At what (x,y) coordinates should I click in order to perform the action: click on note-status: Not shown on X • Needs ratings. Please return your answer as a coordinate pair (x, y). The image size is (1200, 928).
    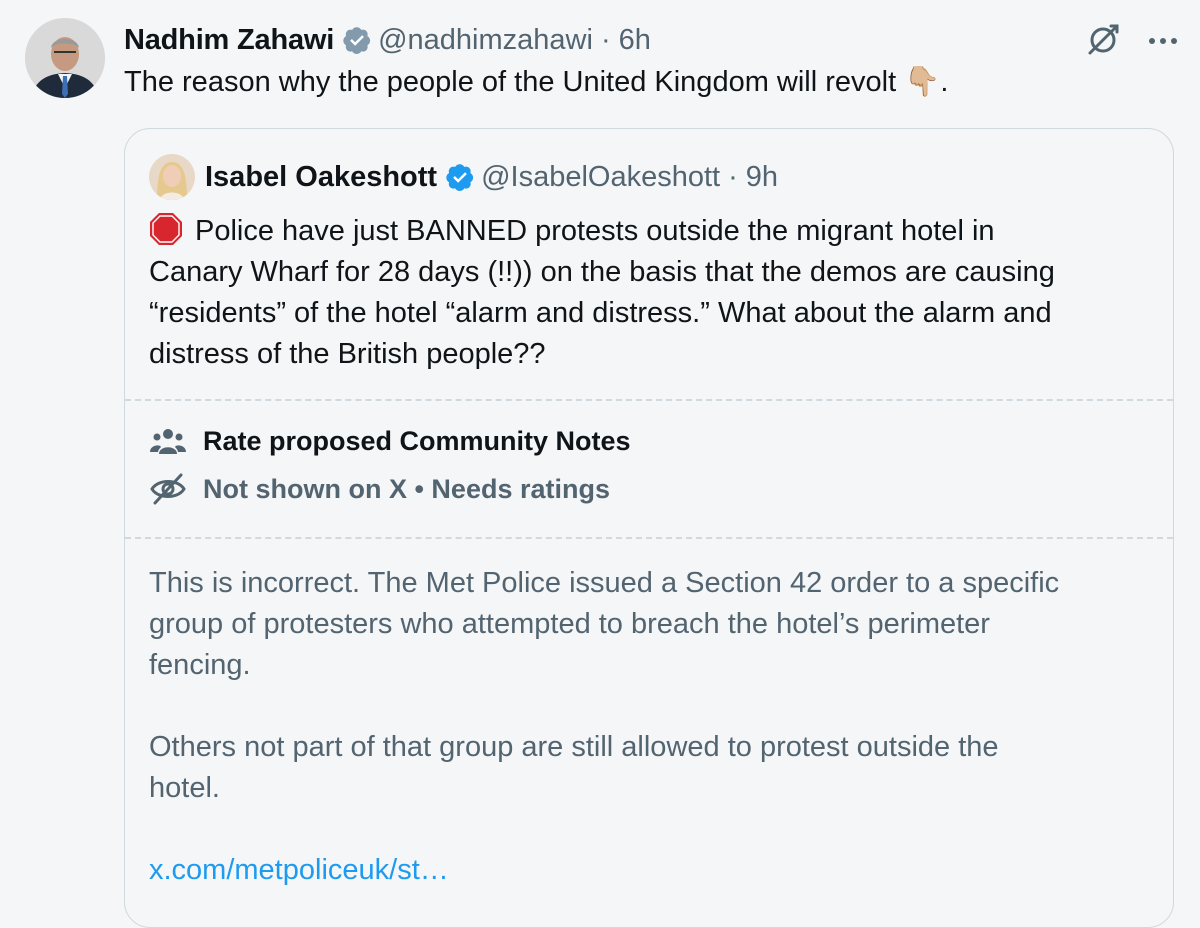
    Looking at the image, I should click on (379, 489).